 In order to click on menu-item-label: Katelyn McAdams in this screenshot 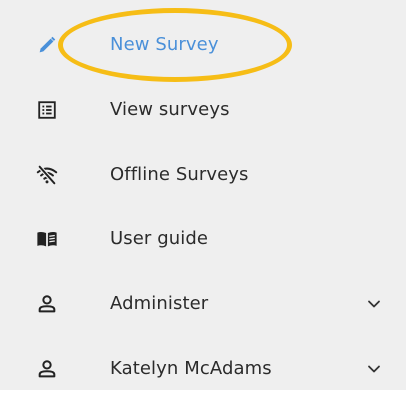, I will do `click(191, 368)`.